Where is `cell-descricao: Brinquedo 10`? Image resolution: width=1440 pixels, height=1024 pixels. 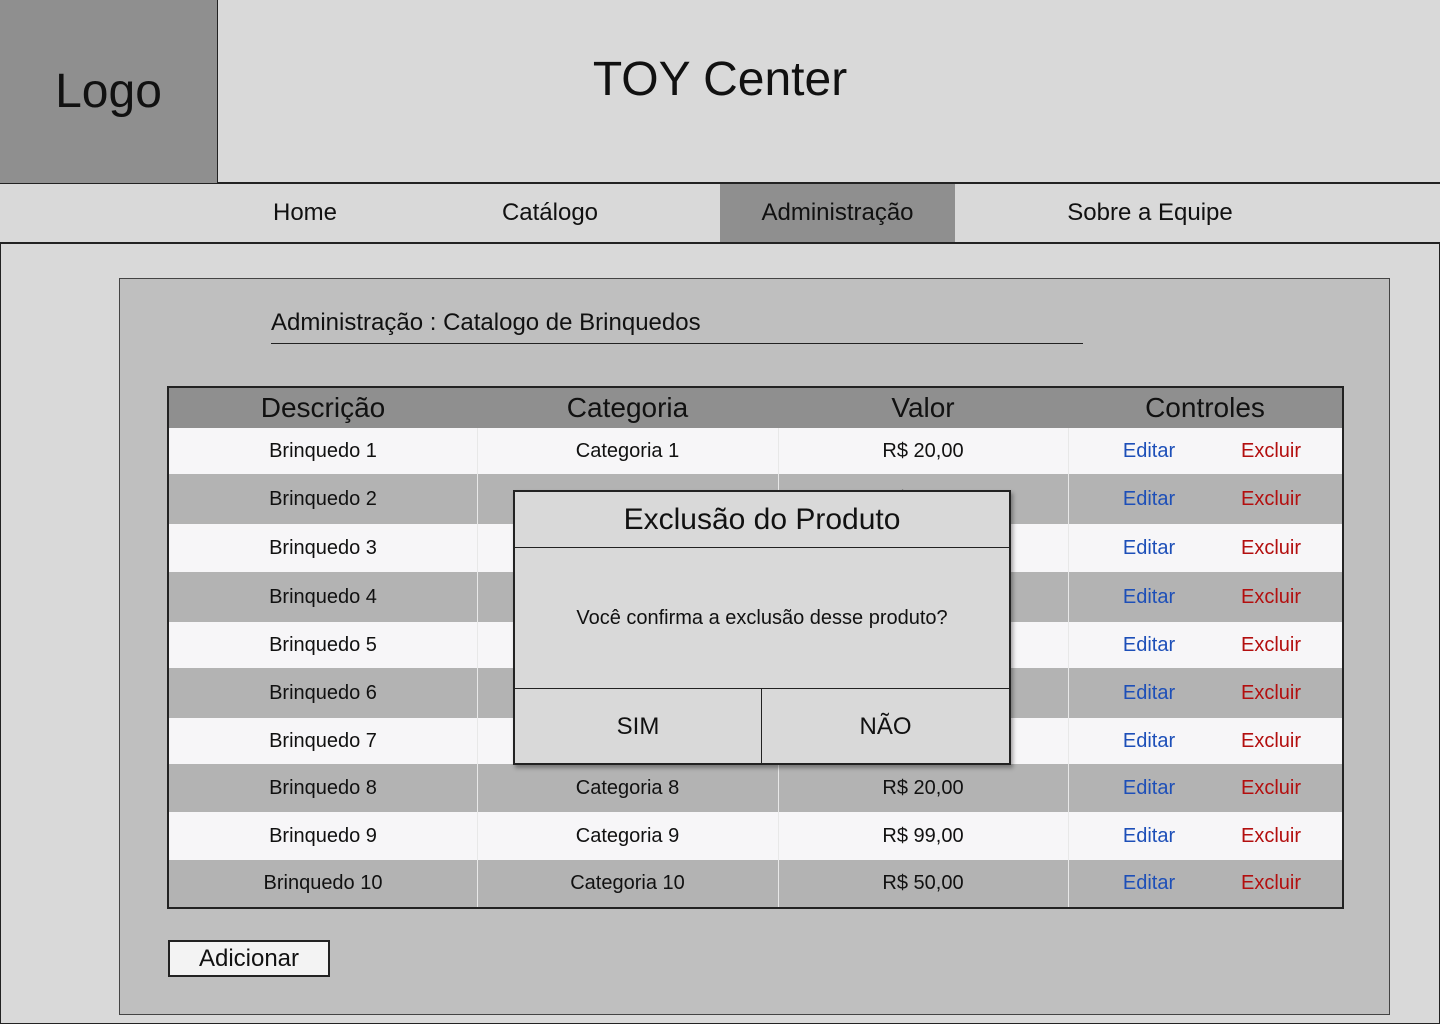
cell-descricao: Brinquedo 10 is located at coordinates (323, 883).